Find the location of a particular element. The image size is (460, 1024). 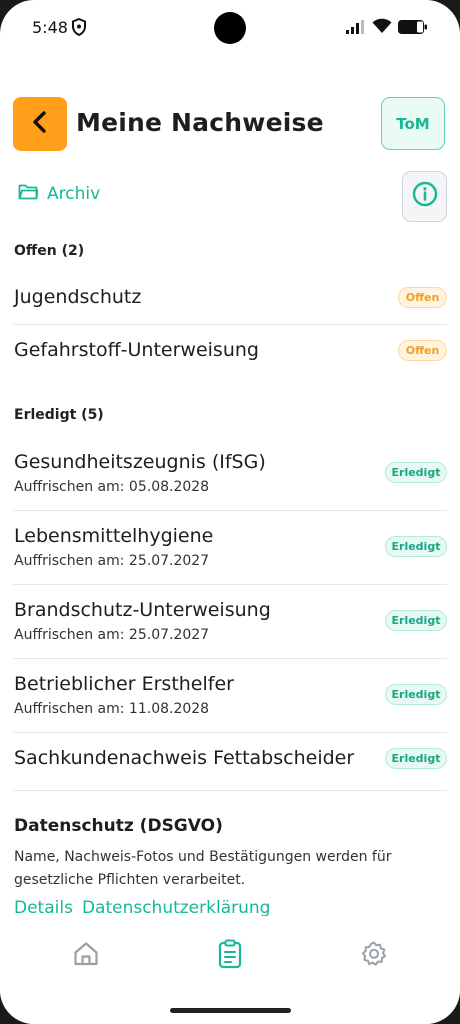

section-heading-open: Offen (2) is located at coordinates (49, 251).